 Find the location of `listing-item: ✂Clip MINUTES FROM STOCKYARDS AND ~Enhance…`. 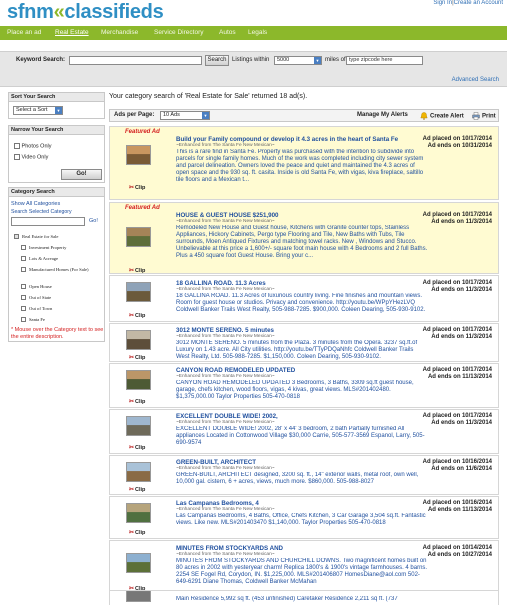

listing-item: ✂Clip MINUTES FROM STOCKYARDS AND ~Enhance… is located at coordinates (304, 568).